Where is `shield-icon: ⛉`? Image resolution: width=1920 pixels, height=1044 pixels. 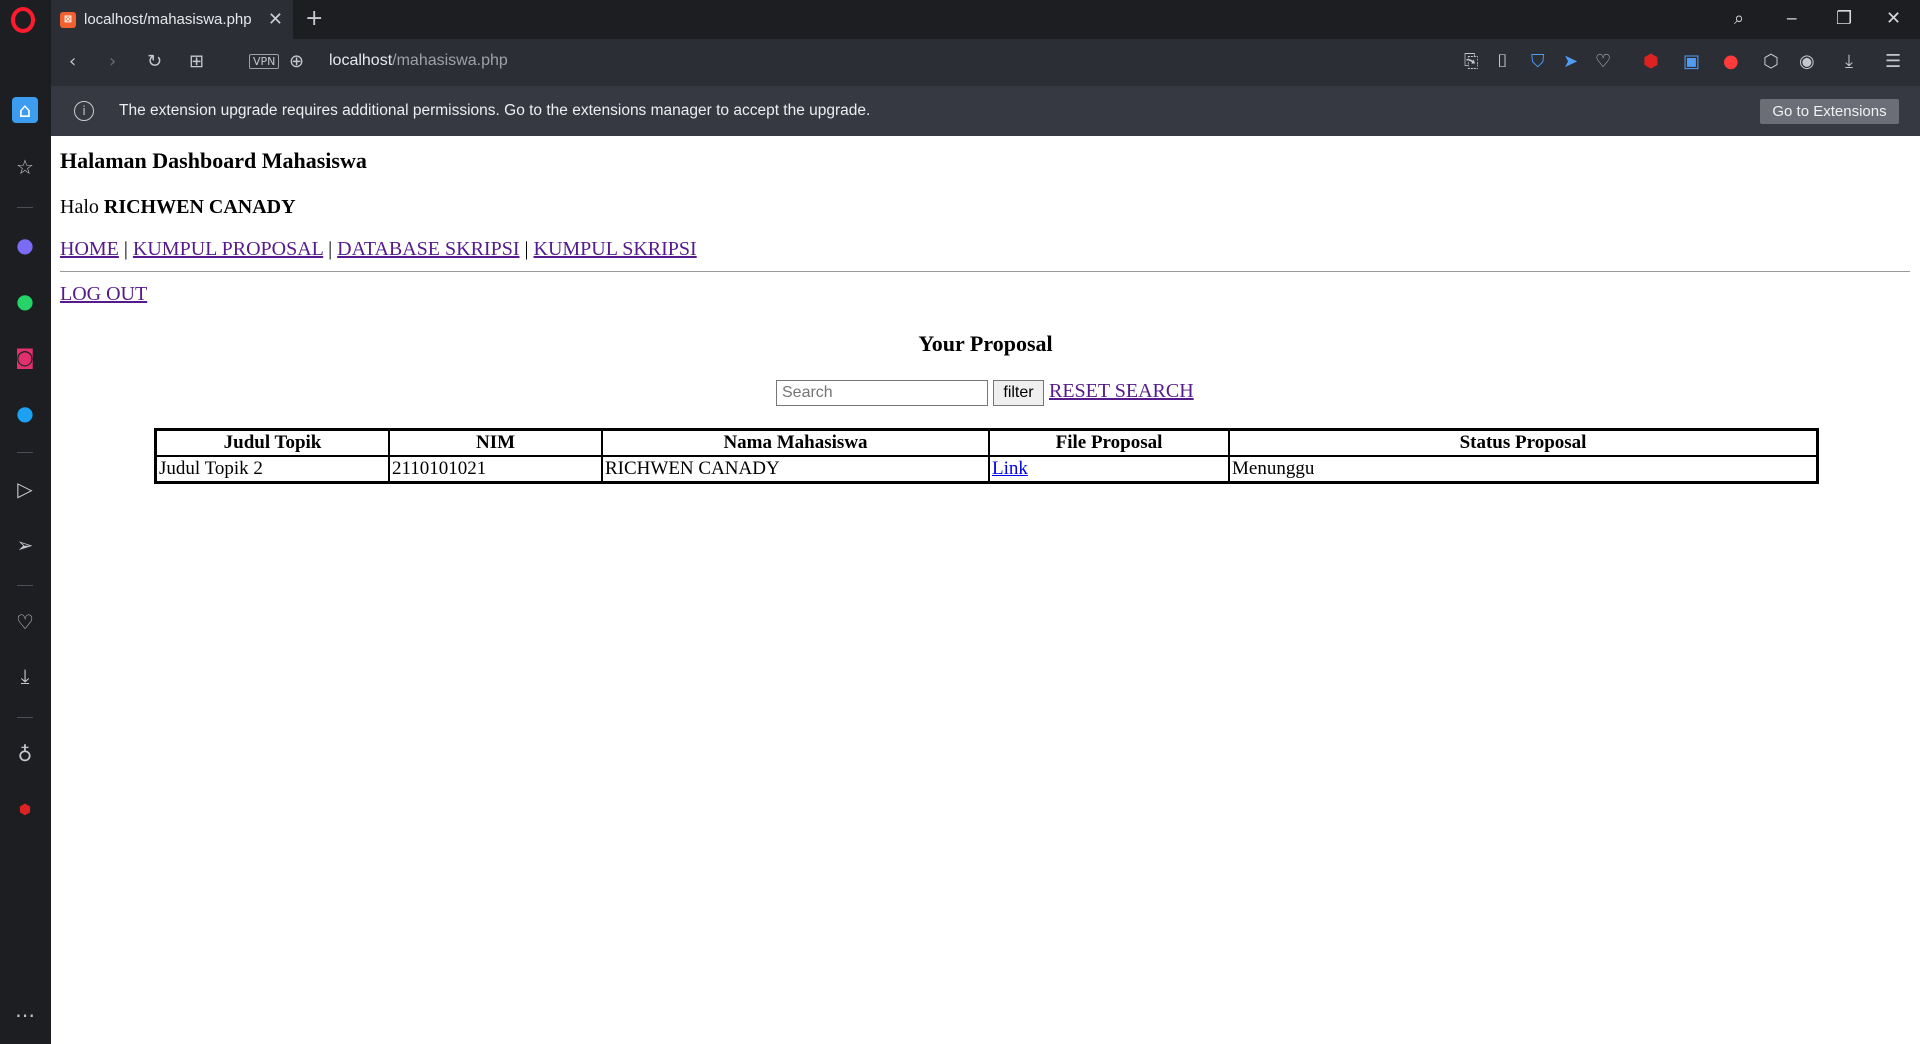 shield-icon: ⛉ is located at coordinates (1538, 61).